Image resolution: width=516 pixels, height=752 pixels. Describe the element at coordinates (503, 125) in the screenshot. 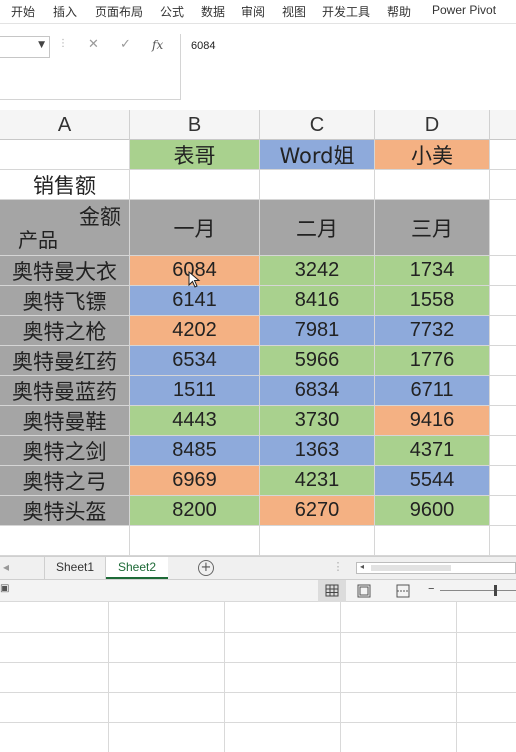

I see `column-header-e` at that location.